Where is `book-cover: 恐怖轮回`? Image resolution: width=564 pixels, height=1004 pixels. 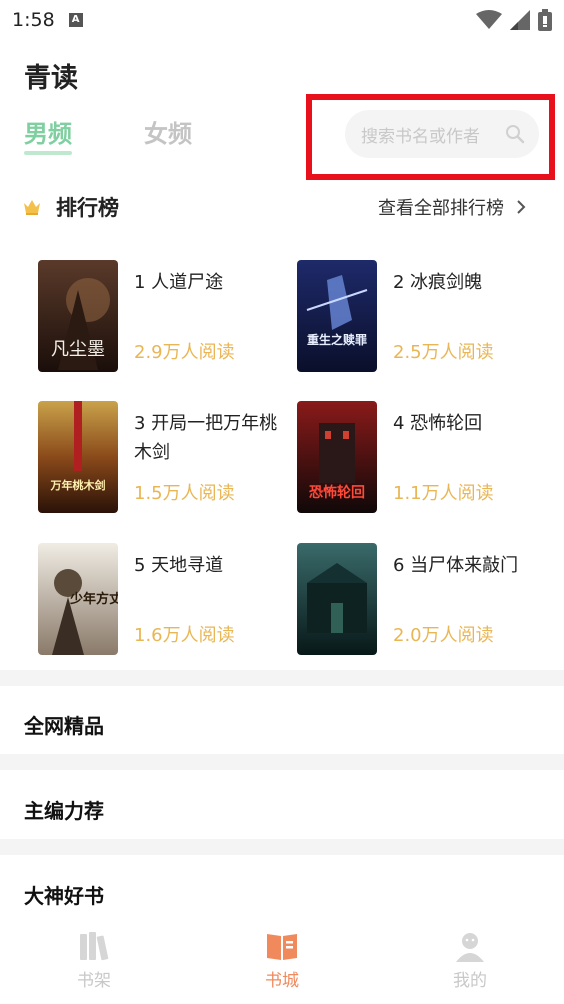
book-cover: 恐怖轮回 is located at coordinates (337, 457).